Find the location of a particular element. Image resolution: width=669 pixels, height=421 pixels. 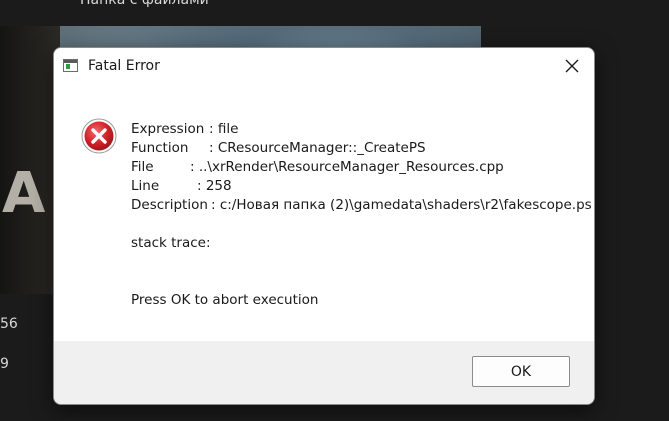

dialog-titlebar: Fatal Error is located at coordinates (324, 67).